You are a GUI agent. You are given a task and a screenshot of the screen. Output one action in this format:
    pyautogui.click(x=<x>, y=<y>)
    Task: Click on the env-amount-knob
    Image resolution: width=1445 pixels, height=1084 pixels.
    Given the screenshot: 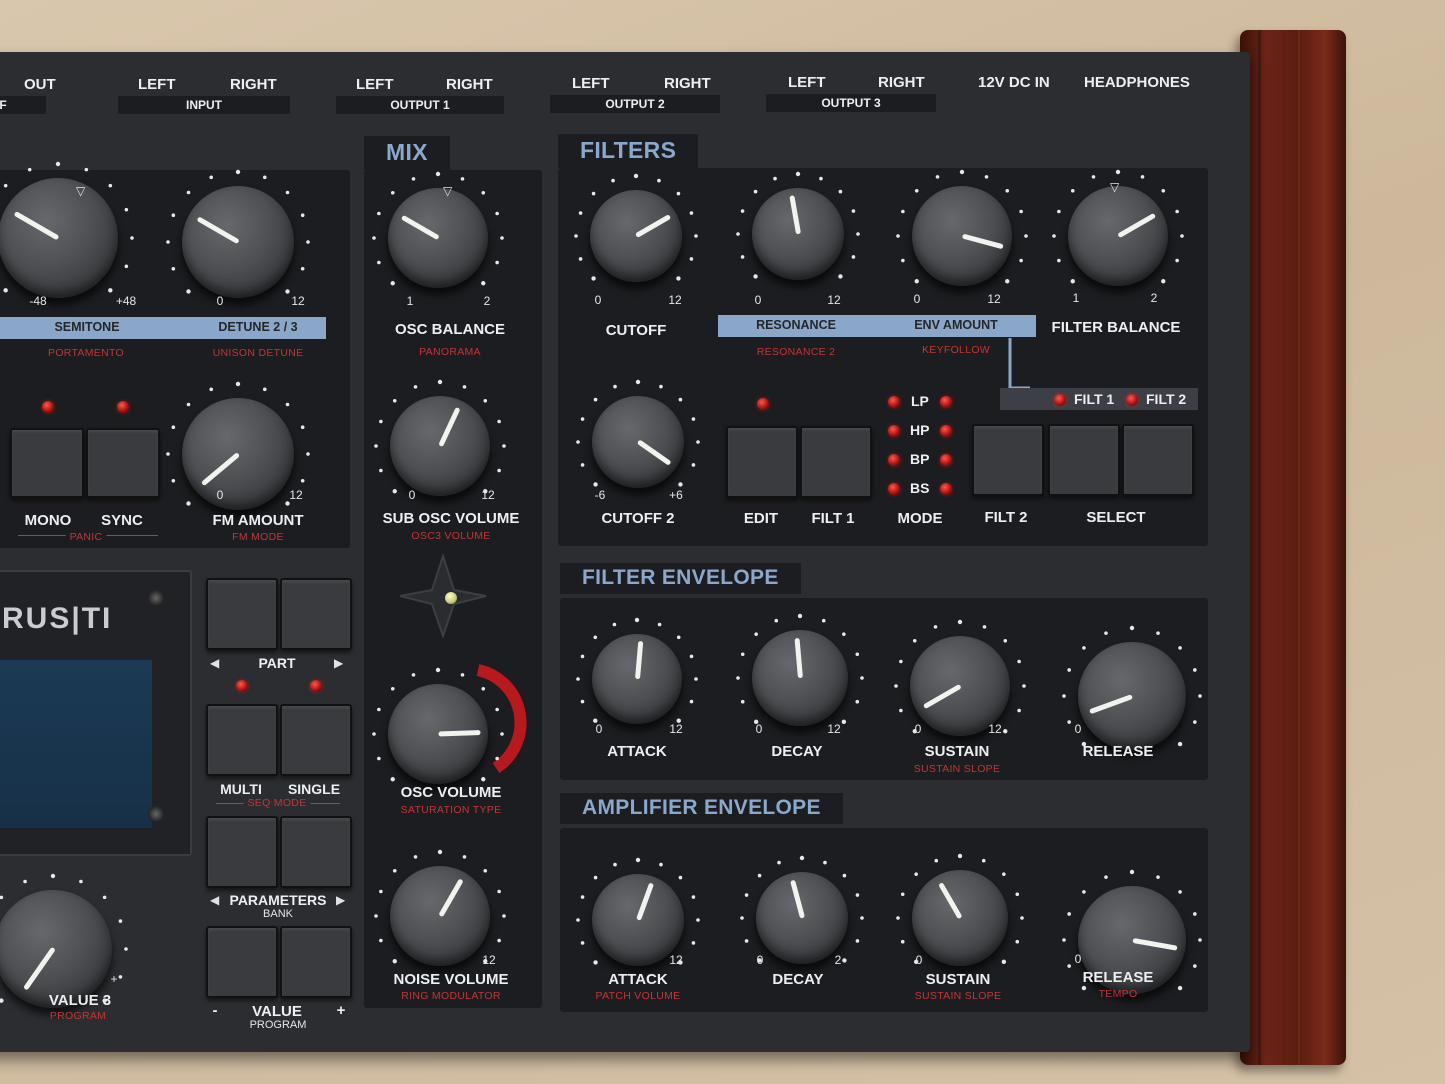 What is the action you would take?
    pyautogui.click(x=962, y=236)
    